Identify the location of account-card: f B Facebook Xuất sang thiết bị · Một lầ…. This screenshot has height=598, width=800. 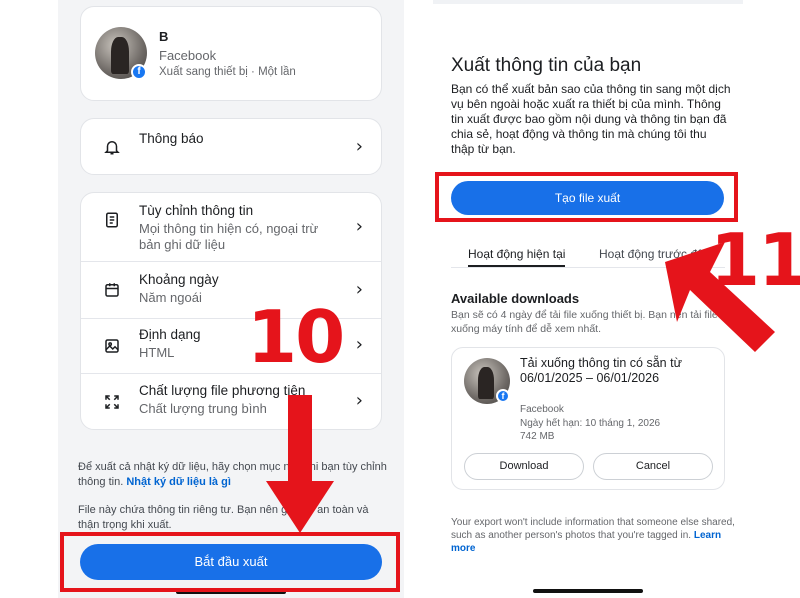
(231, 53).